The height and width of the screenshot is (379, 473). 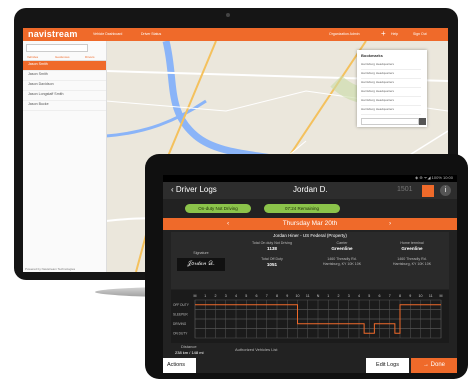 What do you see at coordinates (390, 121) in the screenshot?
I see `bookmark-search-input` at bounding box center [390, 121].